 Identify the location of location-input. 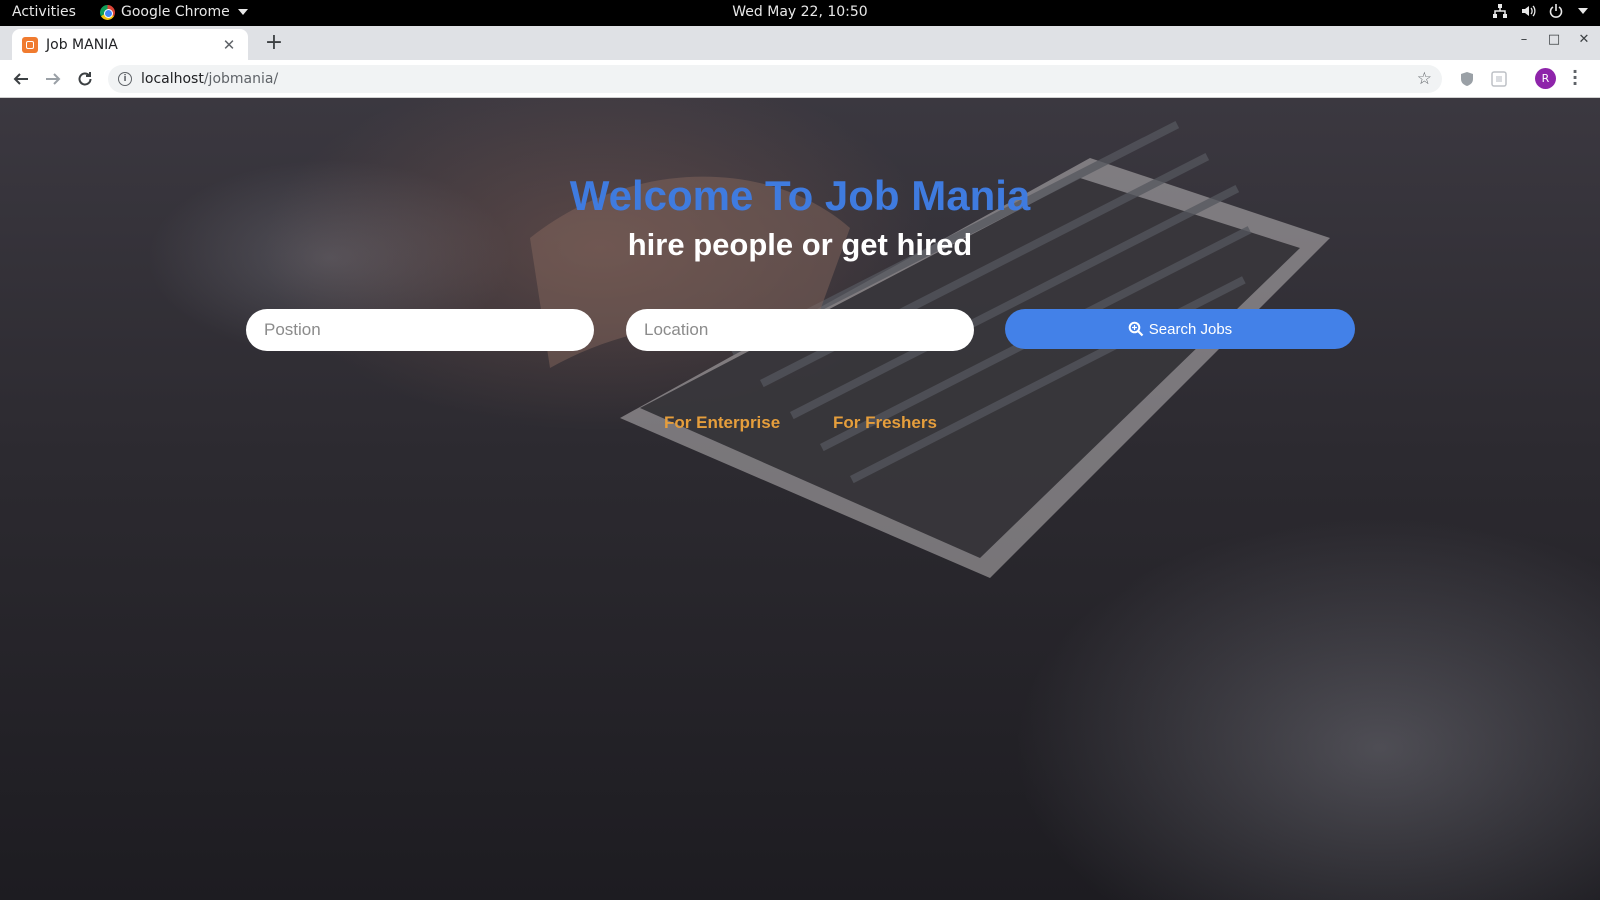
(800, 330).